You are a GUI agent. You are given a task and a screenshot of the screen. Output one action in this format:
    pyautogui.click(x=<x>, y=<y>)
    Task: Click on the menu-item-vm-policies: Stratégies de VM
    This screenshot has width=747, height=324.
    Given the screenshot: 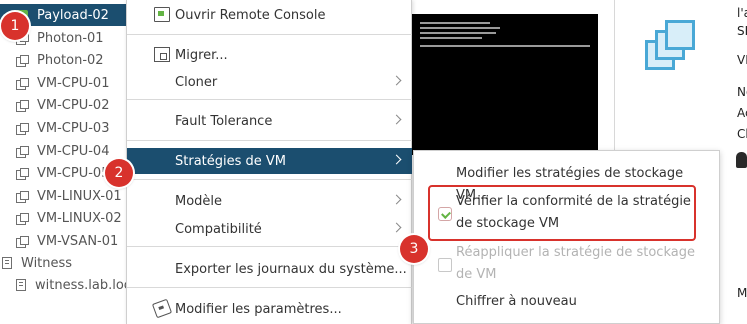 What is the action you would take?
    pyautogui.click(x=269, y=161)
    